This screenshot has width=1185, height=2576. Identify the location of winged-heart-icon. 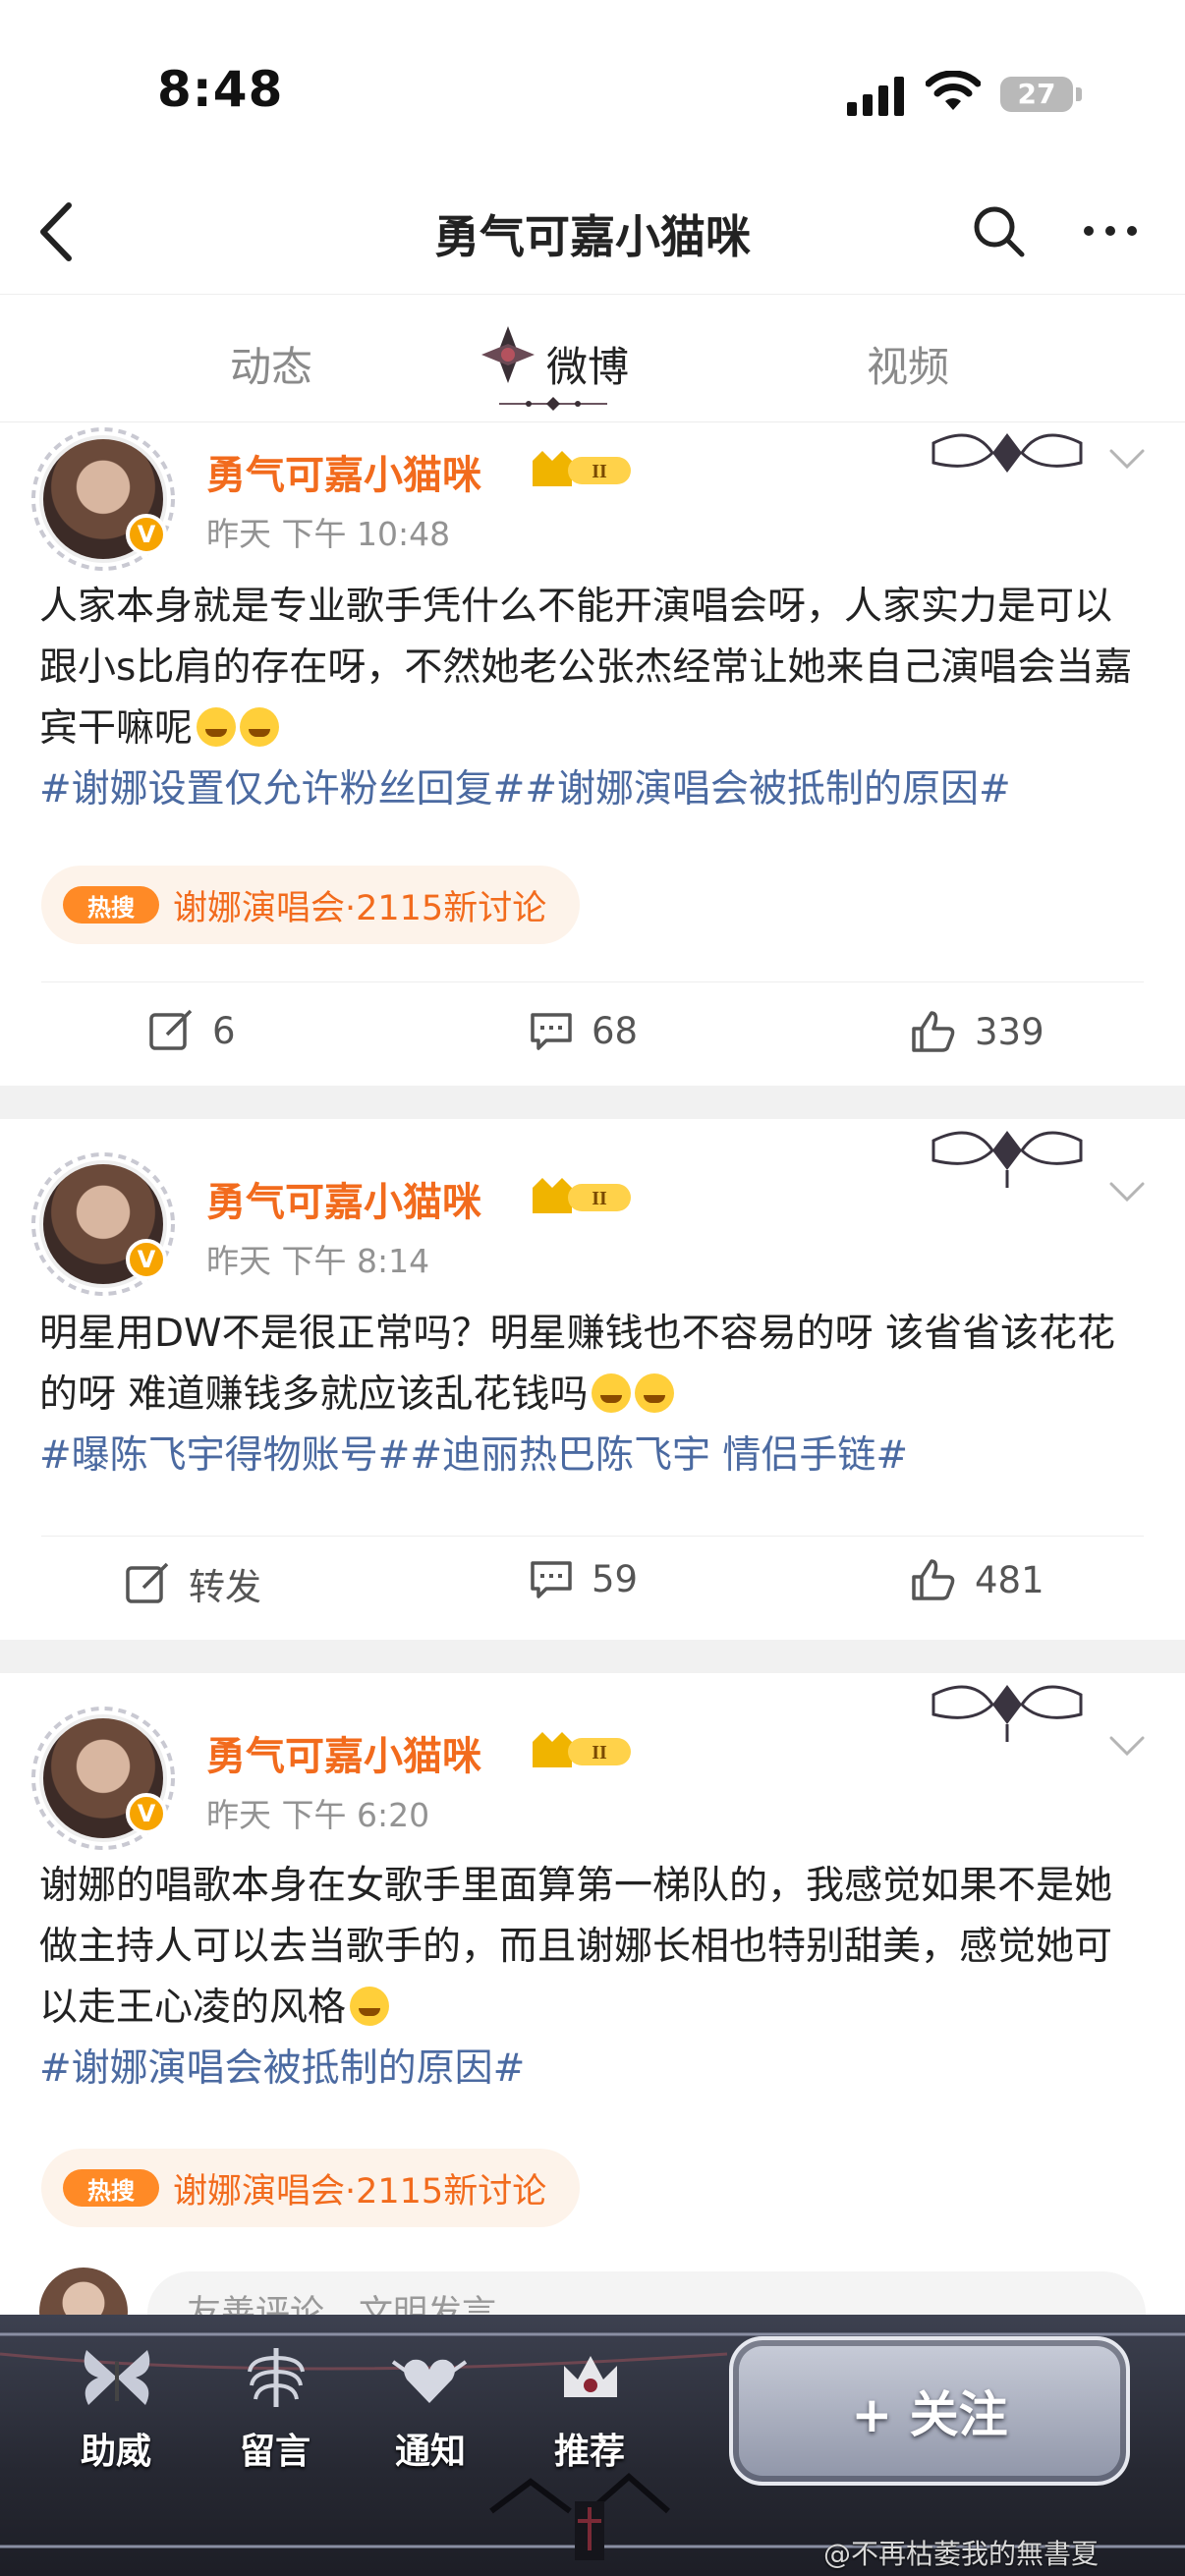
(430, 2381).